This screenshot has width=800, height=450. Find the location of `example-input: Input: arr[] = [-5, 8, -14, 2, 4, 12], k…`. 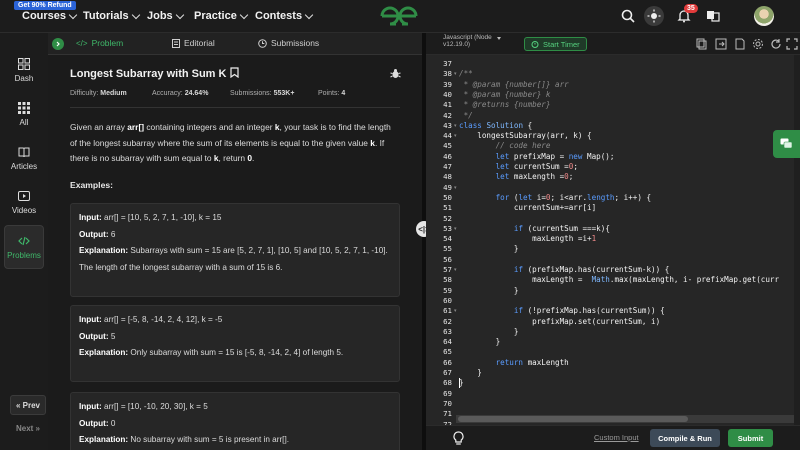

example-input: Input: arr[] = [-5, 8, -14, 2, 4, 12], k… is located at coordinates (235, 320).